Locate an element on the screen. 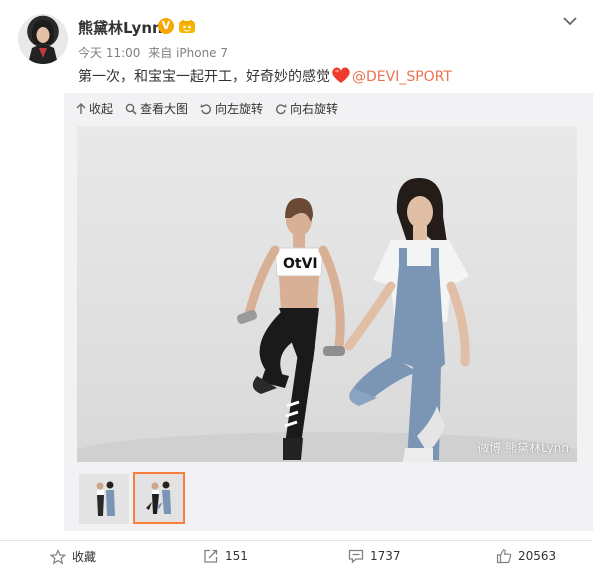 The image size is (593, 575). mention-link: @DEVI_SPORT is located at coordinates (402, 77).